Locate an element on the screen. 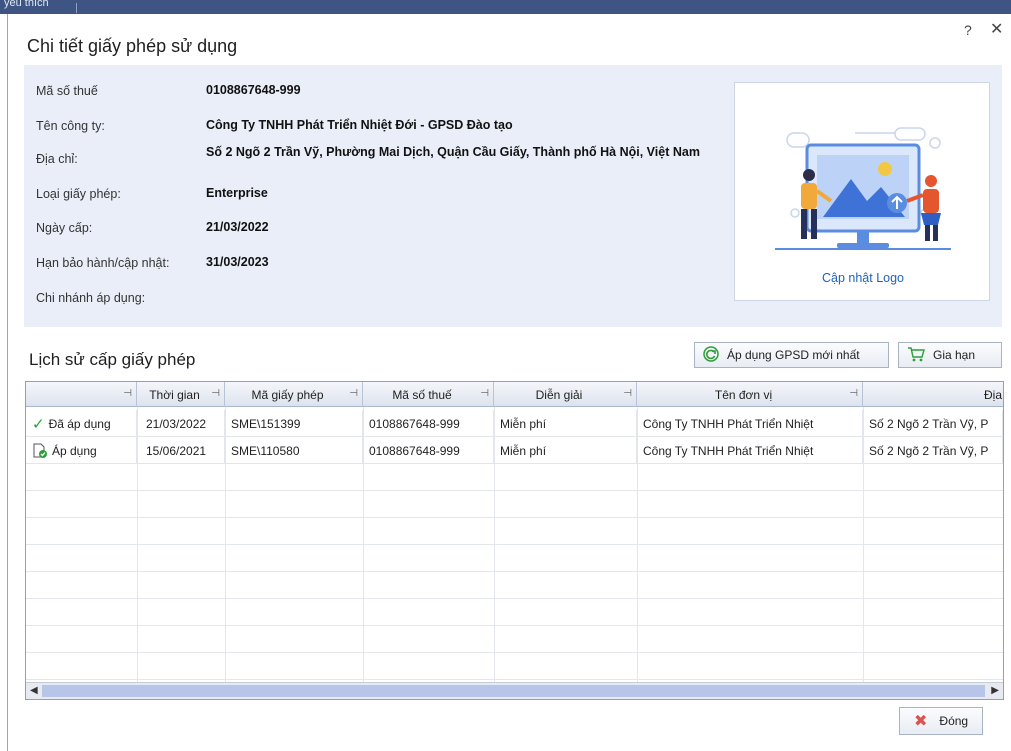 This screenshot has height=751, width=1011. logo-box: Cập nhật Logo is located at coordinates (862, 191).